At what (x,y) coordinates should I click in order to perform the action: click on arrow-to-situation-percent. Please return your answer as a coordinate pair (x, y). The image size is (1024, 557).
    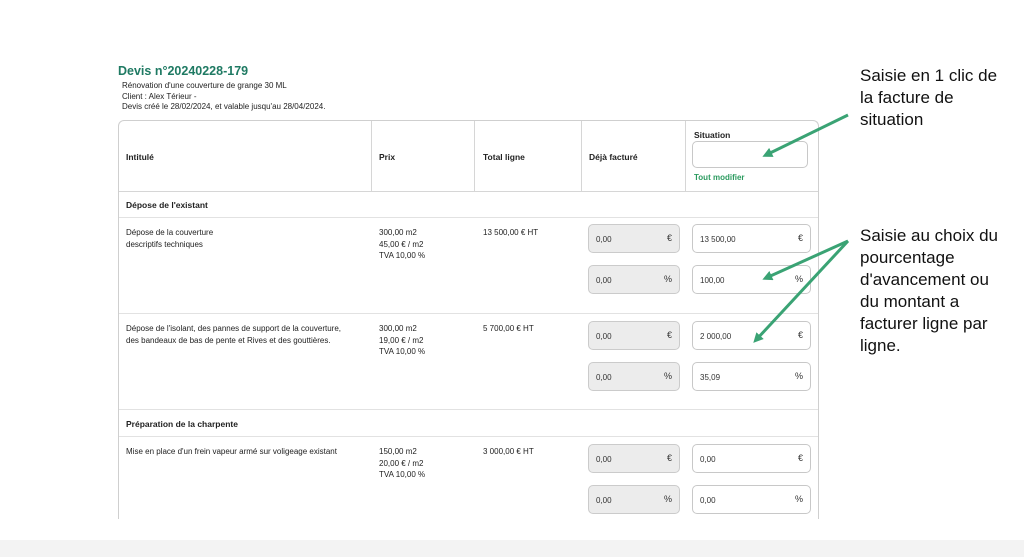
    Looking at the image, I should click on (805, 260).